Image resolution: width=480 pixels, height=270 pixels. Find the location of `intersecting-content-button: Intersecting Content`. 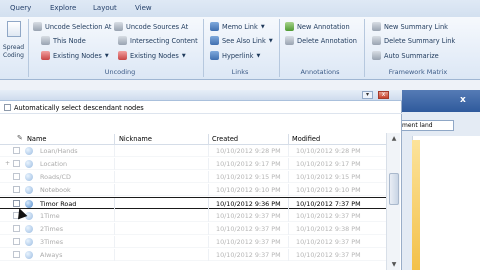

intersecting-content-button: Intersecting Content is located at coordinates (158, 40).